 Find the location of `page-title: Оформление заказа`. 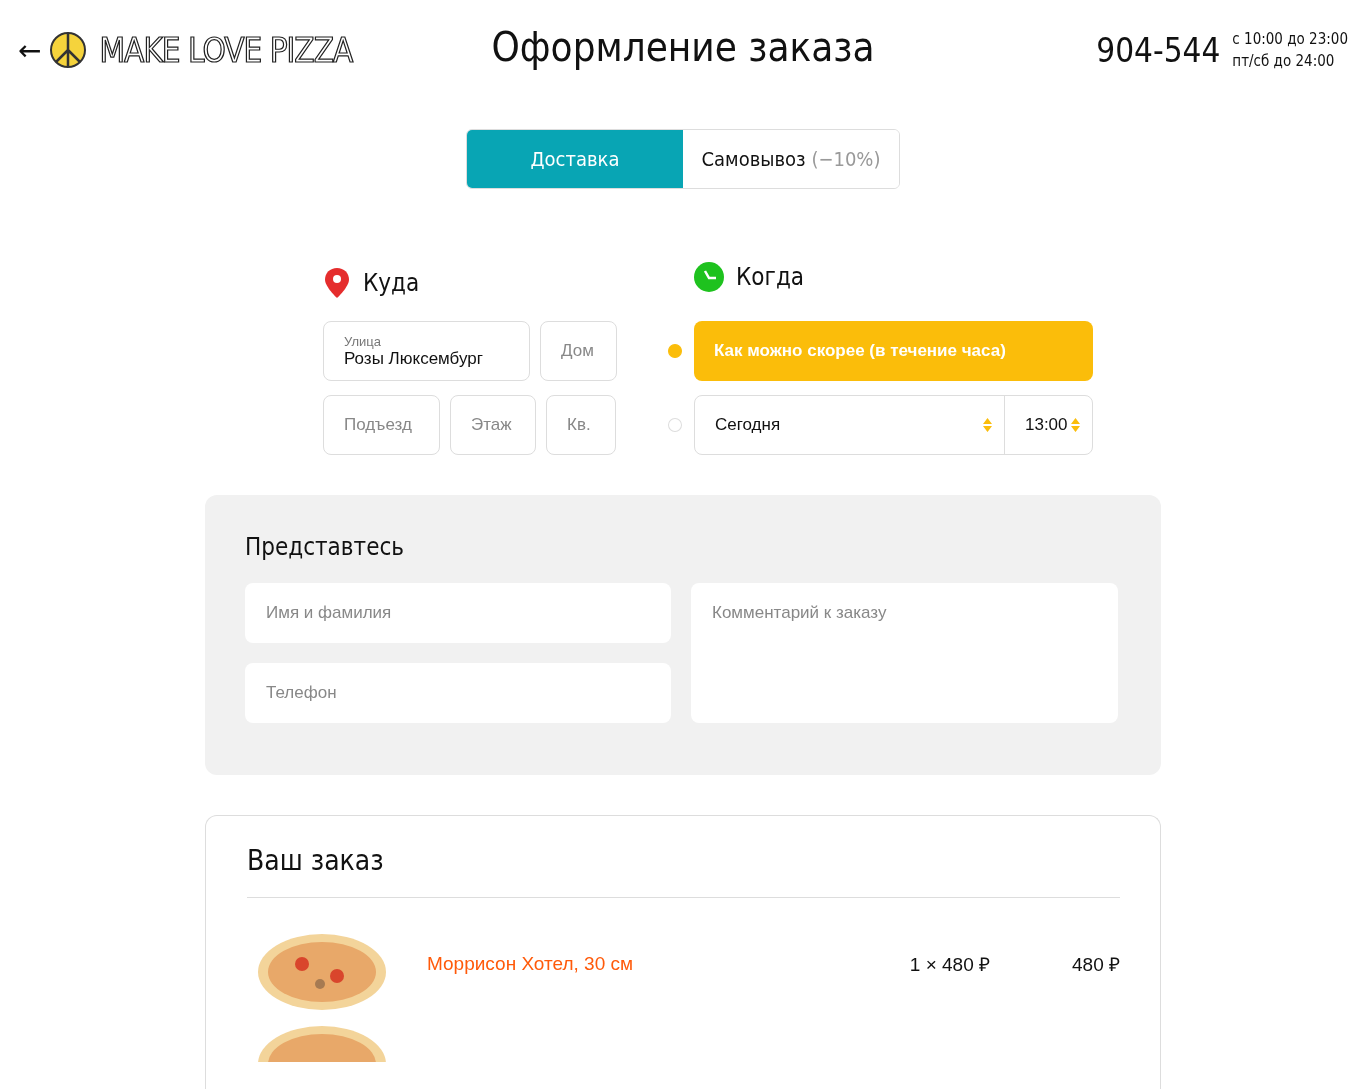

page-title: Оформление заказа is located at coordinates (683, 47).